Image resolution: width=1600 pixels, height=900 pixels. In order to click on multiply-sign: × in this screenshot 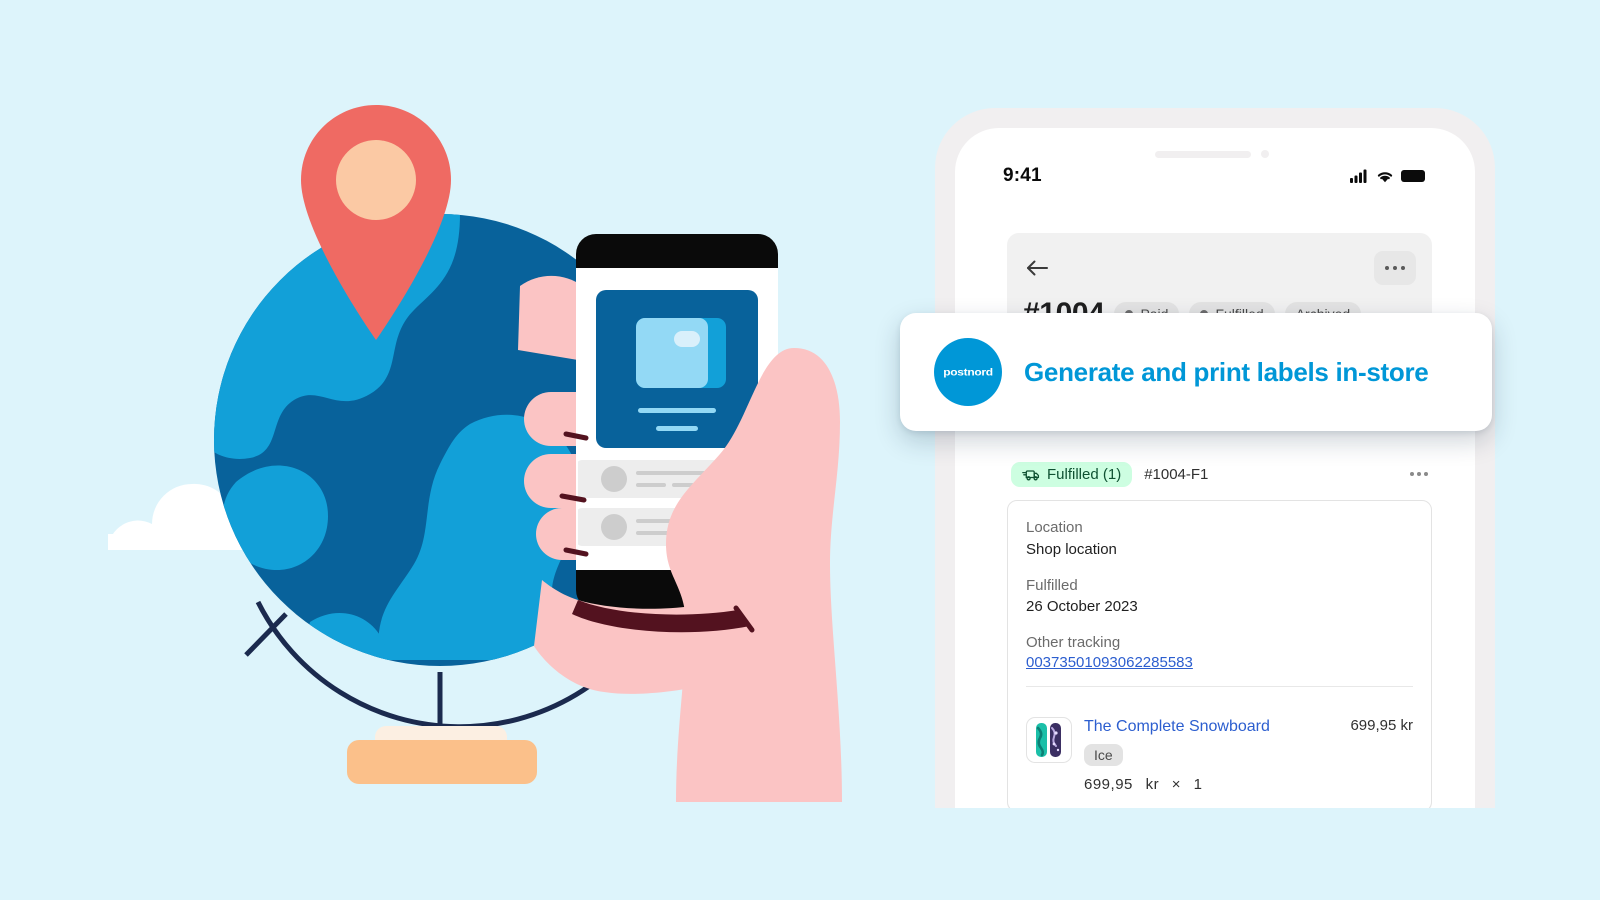, I will do `click(1176, 784)`.